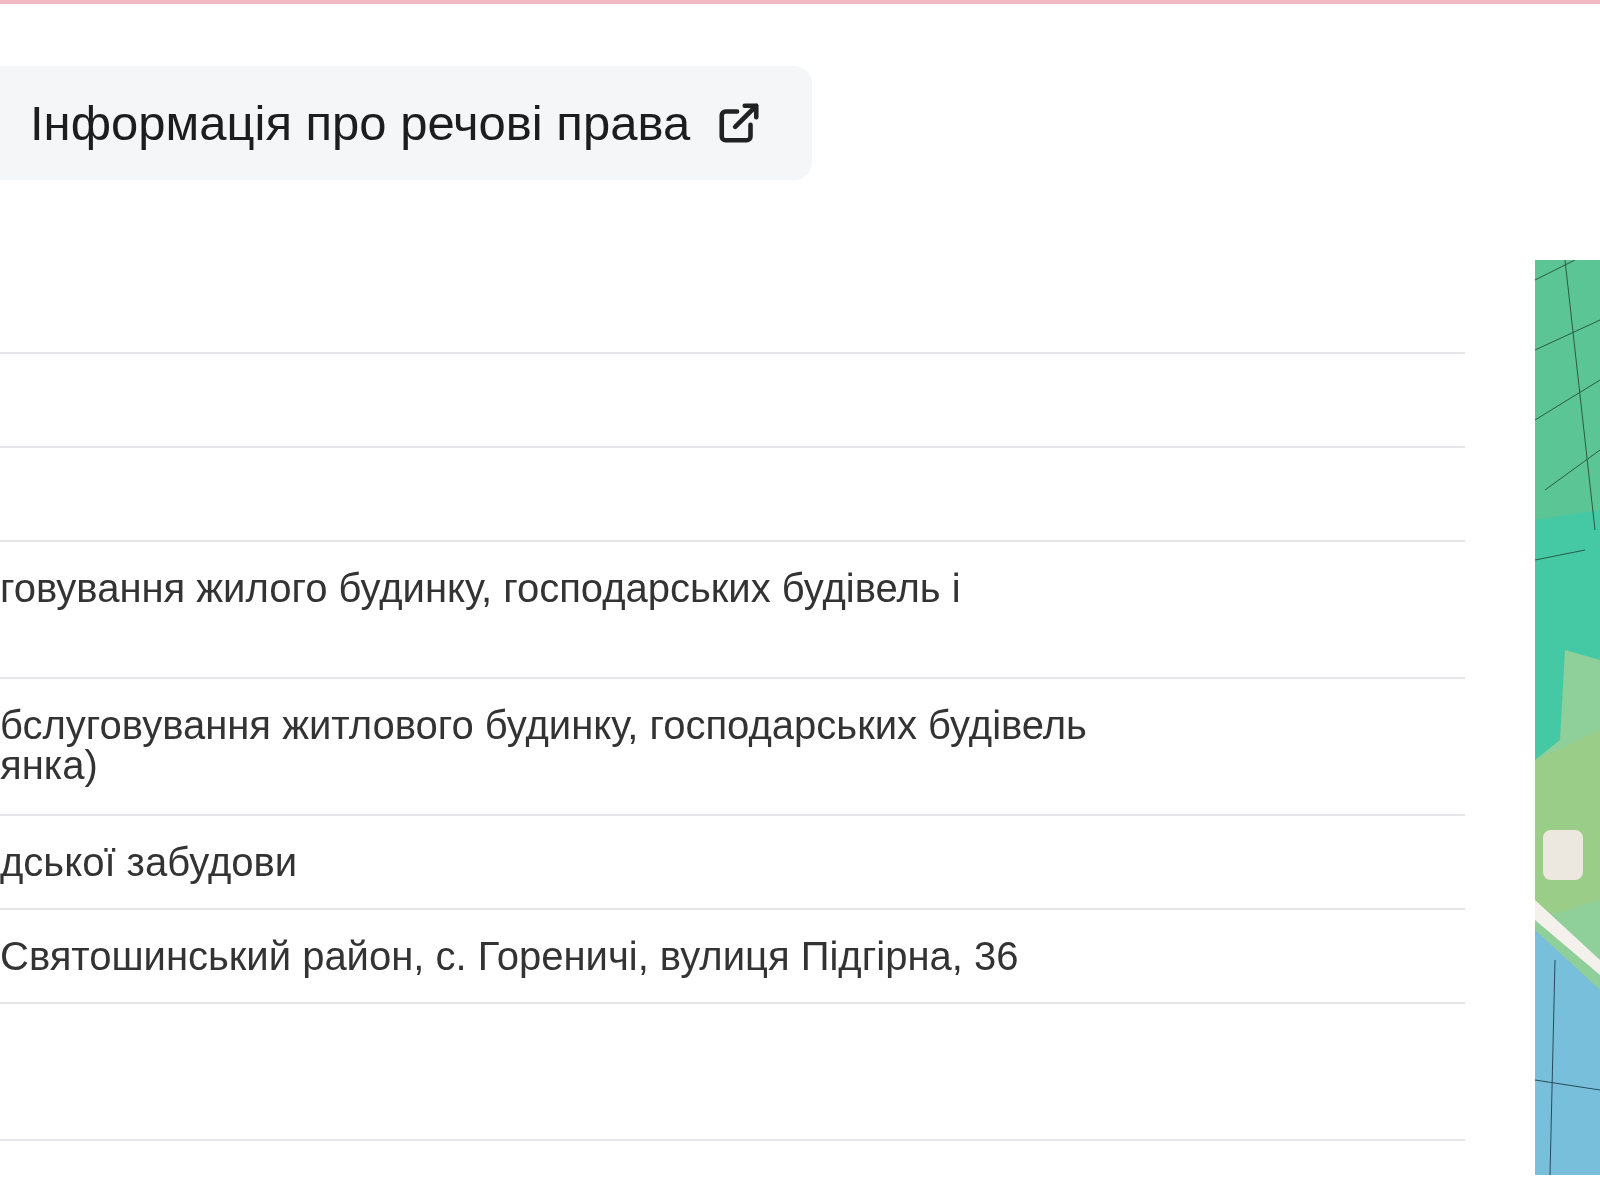 This screenshot has height=1200, width=1600. Describe the element at coordinates (149, 862) in the screenshot. I see `table-cell-text: дської забудови` at that location.